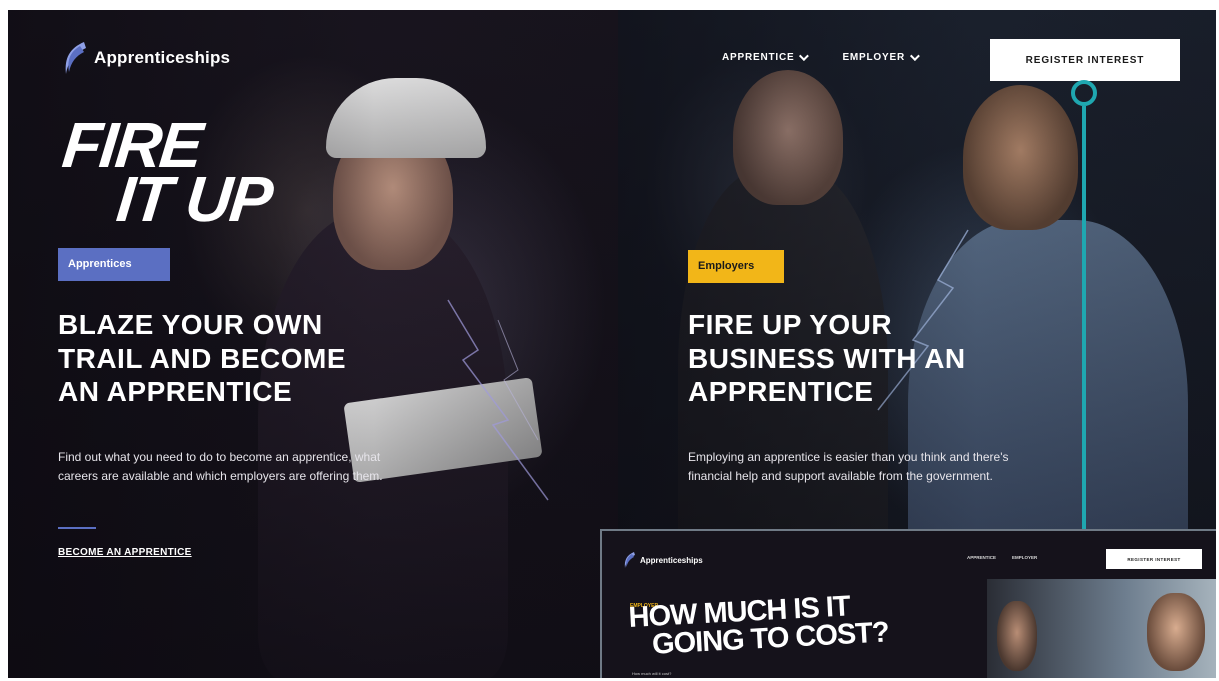 The width and height of the screenshot is (1219, 681). What do you see at coordinates (1154, 559) in the screenshot?
I see `inset-register-button: REGISTER INTEREST` at bounding box center [1154, 559].